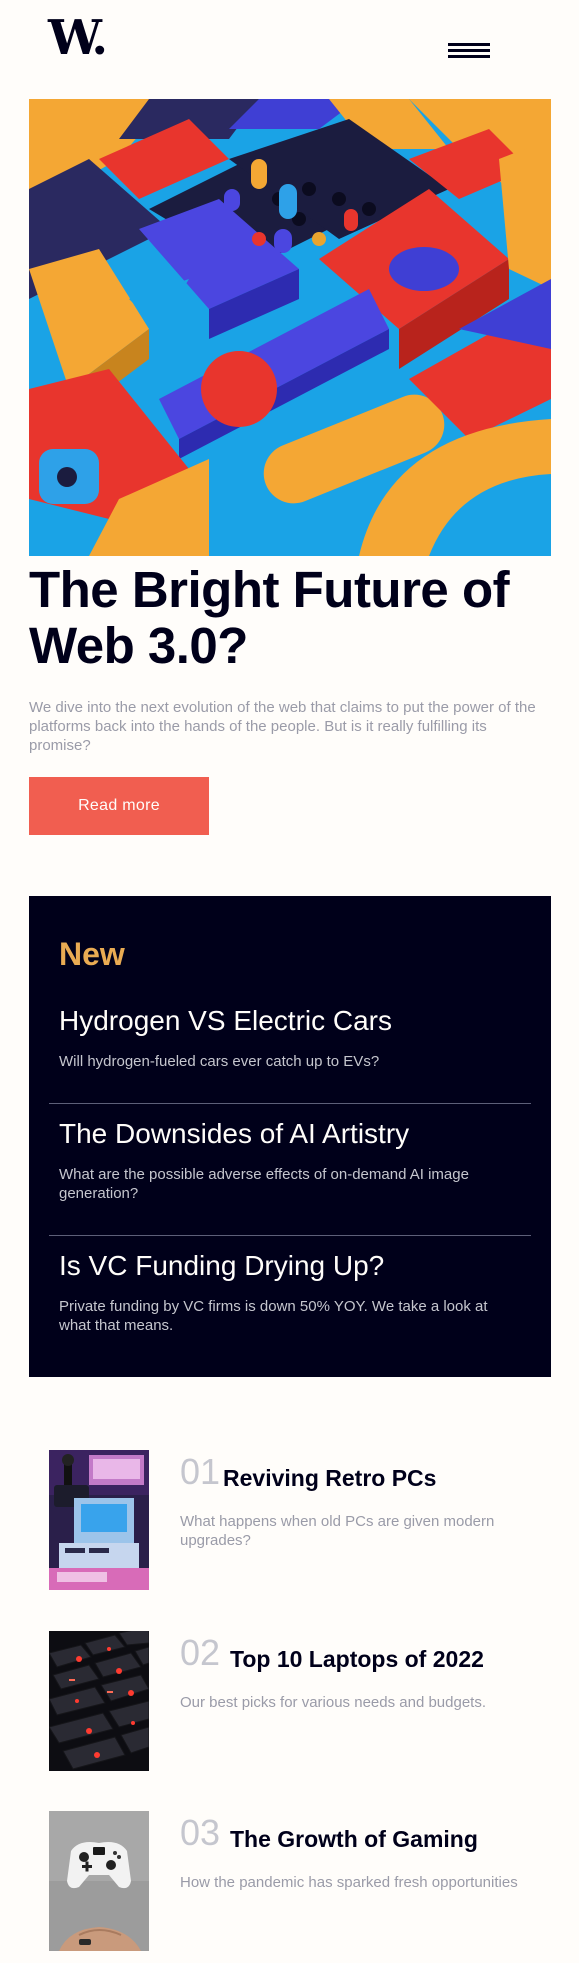  I want to click on read-more-button: Read more, so click(119, 806).